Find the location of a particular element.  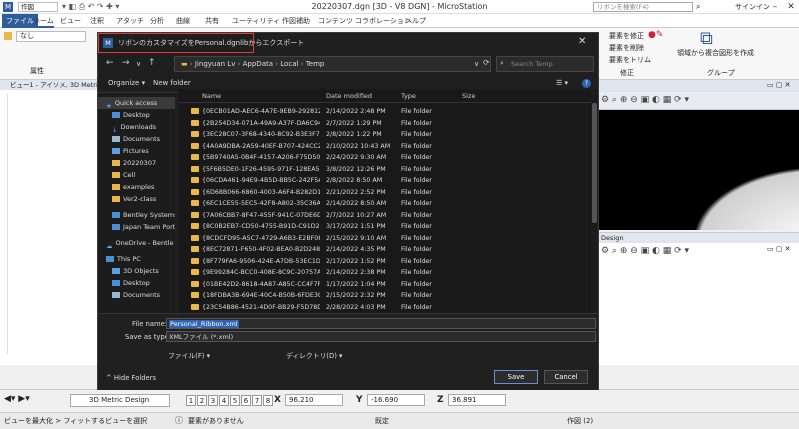

recent-dropdown-icon: ∨ is located at coordinates (138, 64).